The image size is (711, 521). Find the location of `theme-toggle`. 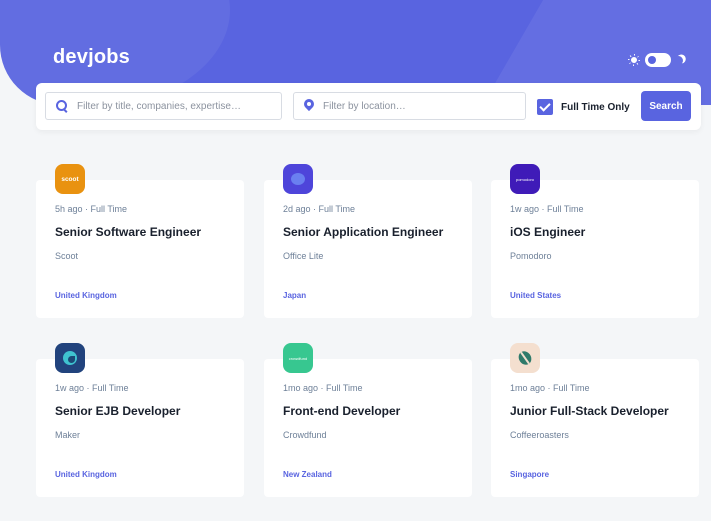

theme-toggle is located at coordinates (659, 60).